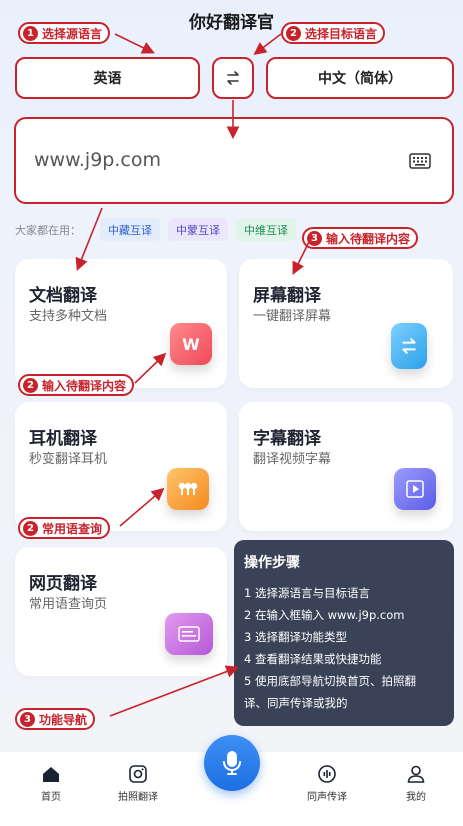  Describe the element at coordinates (287, 296) in the screenshot. I see `card-title: 屏幕翻译` at that location.